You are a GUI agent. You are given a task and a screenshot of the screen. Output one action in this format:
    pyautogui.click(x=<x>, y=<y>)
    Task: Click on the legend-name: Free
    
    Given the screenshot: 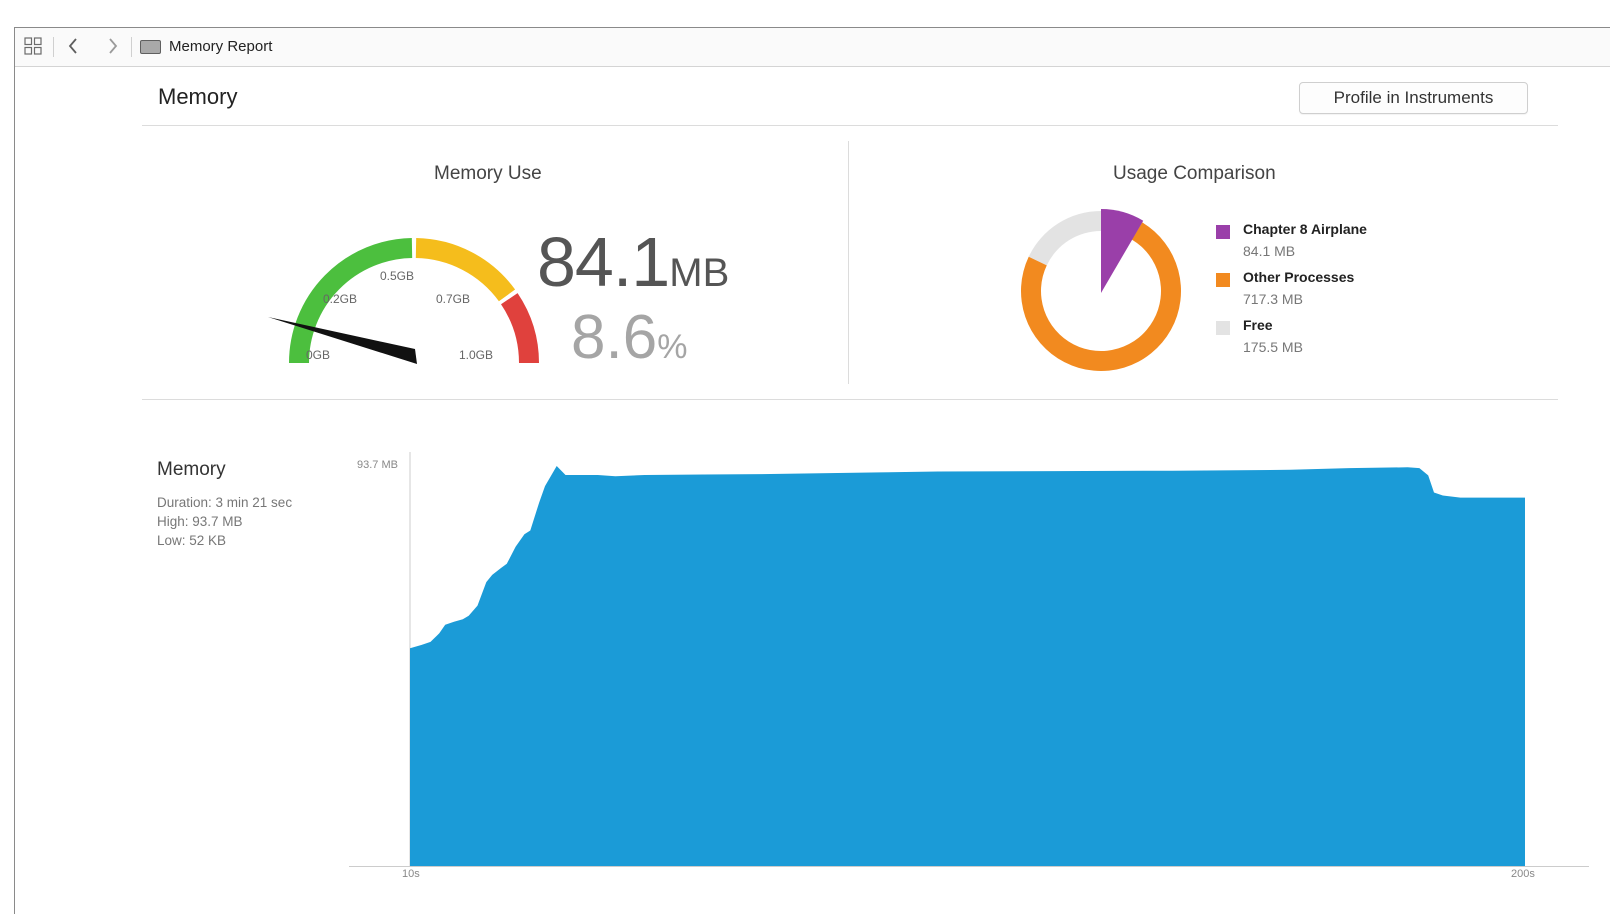 What is the action you would take?
    pyautogui.click(x=1258, y=325)
    